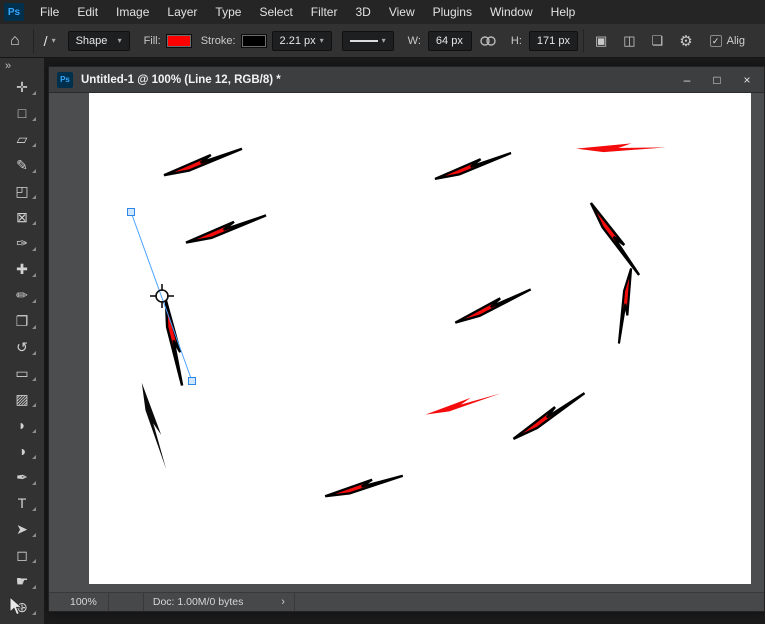 Image resolution: width=765 pixels, height=624 pixels. Describe the element at coordinates (685, 41) in the screenshot. I see `shape-settings-gear-icon: ⚙` at that location.